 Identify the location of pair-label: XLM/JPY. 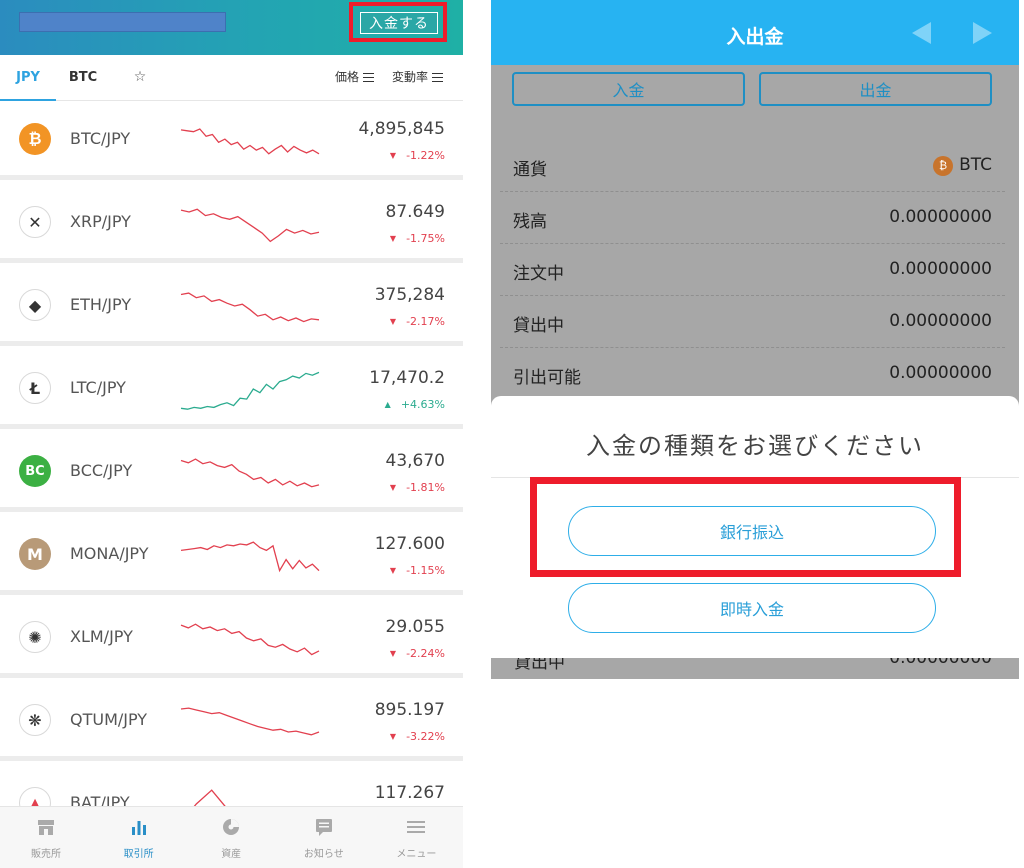
(101, 636).